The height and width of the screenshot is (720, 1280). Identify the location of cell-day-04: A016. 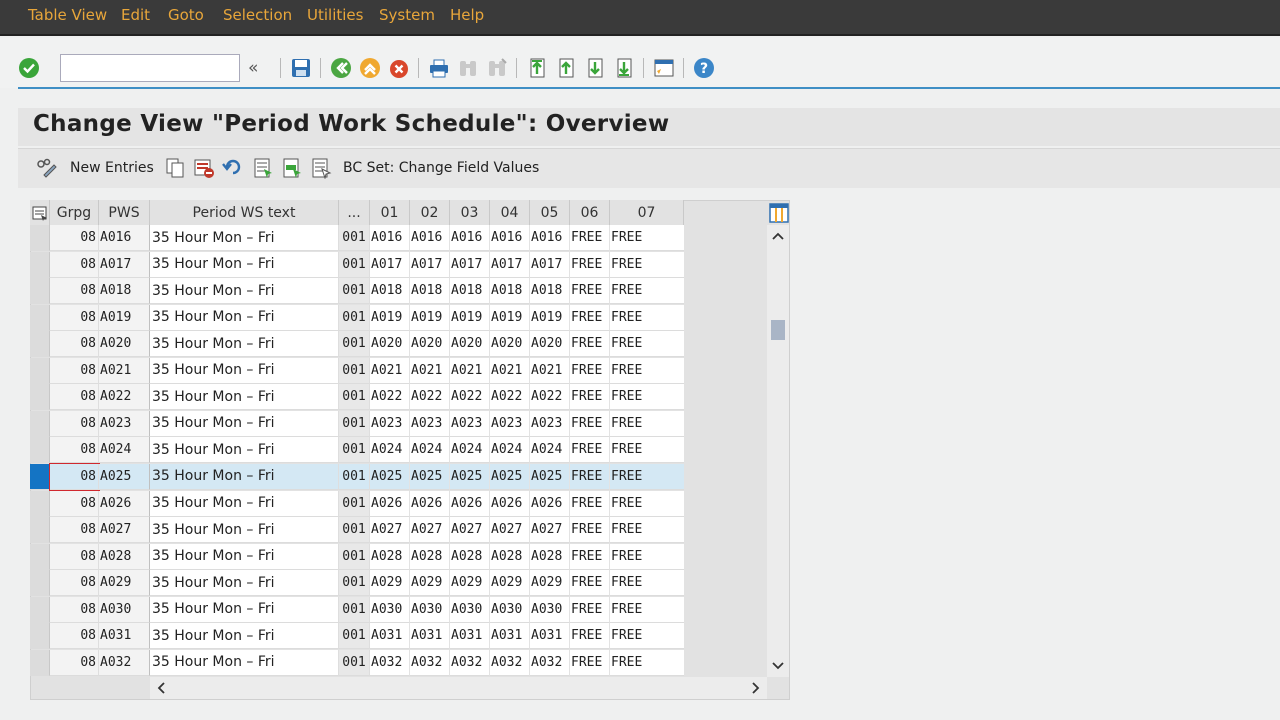
(510, 238).